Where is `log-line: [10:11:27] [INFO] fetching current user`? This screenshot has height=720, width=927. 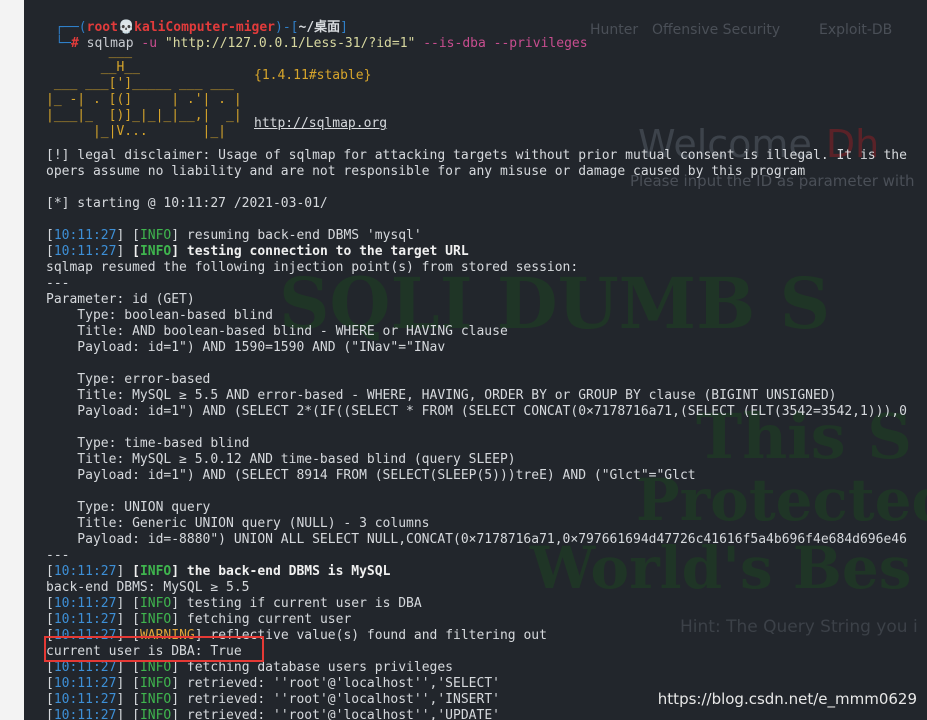
log-line: [10:11:27] [INFO] fetching current user is located at coordinates (199, 619).